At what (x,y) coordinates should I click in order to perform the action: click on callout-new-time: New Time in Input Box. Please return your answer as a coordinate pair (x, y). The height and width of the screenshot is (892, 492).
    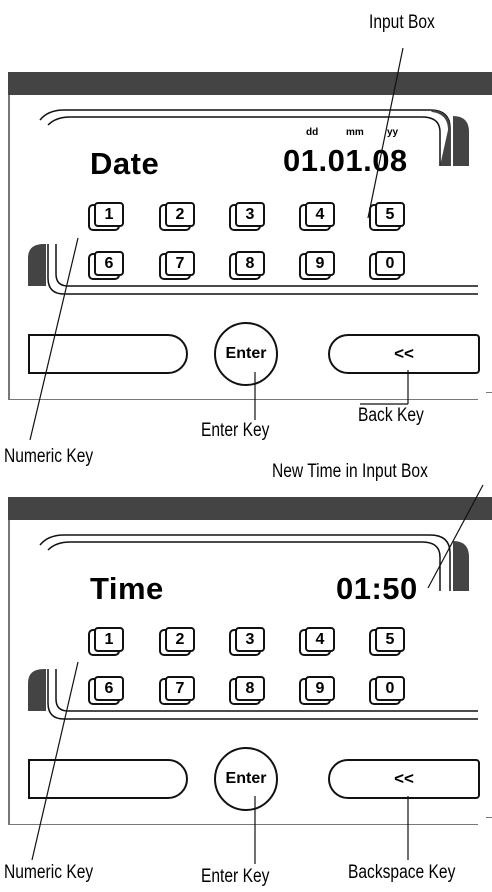
    Looking at the image, I should click on (350, 471).